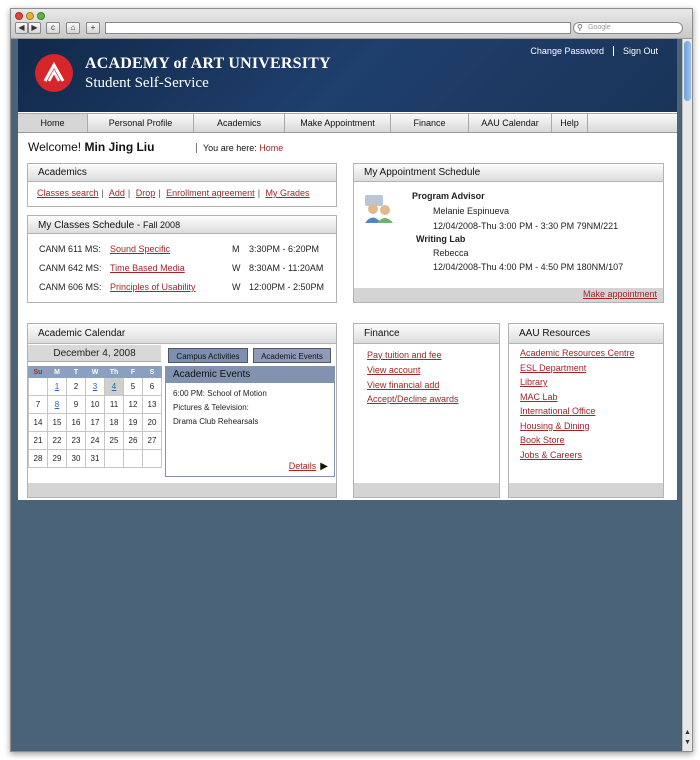 The image size is (700, 760). Describe the element at coordinates (152, 404) in the screenshot. I see `calendar-day: 13` at that location.